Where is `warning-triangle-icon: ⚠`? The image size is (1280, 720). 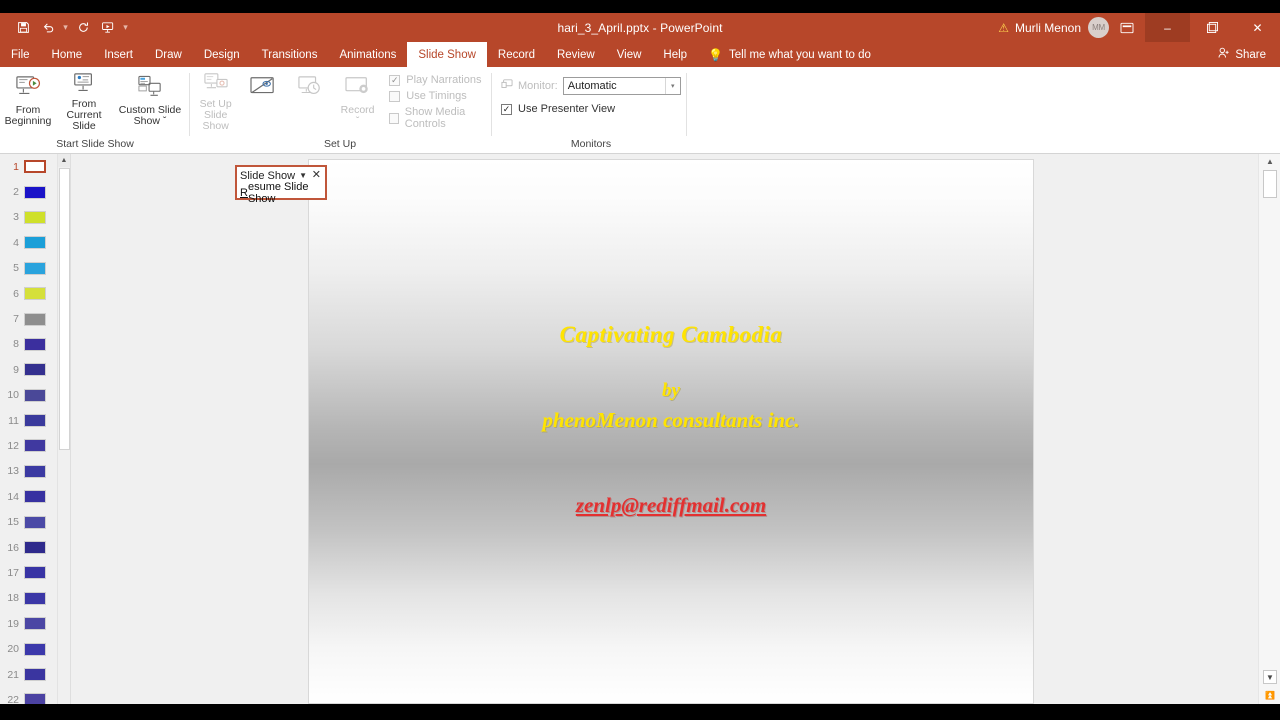
warning-triangle-icon: ⚠ is located at coordinates (1003, 28).